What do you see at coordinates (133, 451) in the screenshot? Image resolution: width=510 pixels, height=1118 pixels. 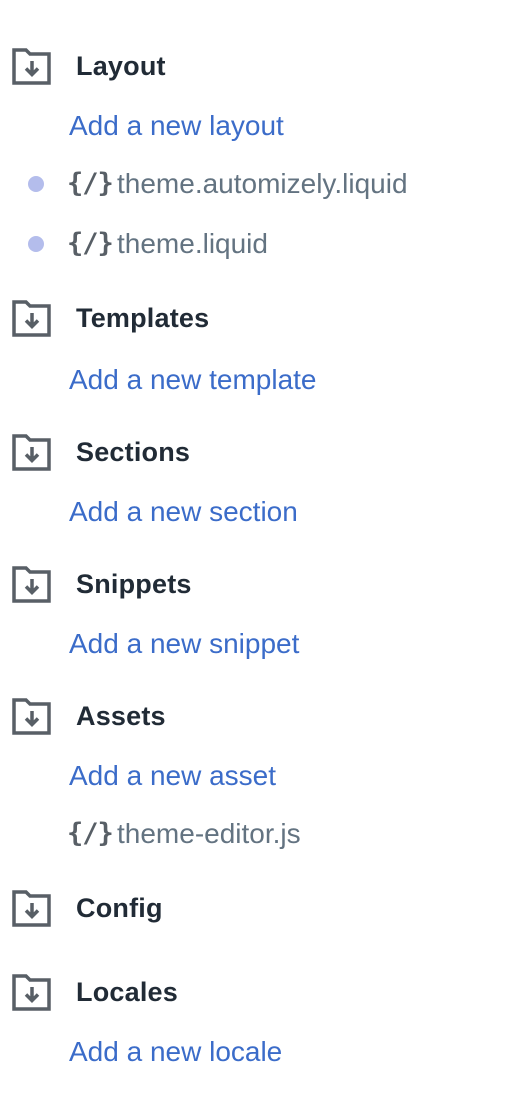 I see `folder-title: Sections` at bounding box center [133, 451].